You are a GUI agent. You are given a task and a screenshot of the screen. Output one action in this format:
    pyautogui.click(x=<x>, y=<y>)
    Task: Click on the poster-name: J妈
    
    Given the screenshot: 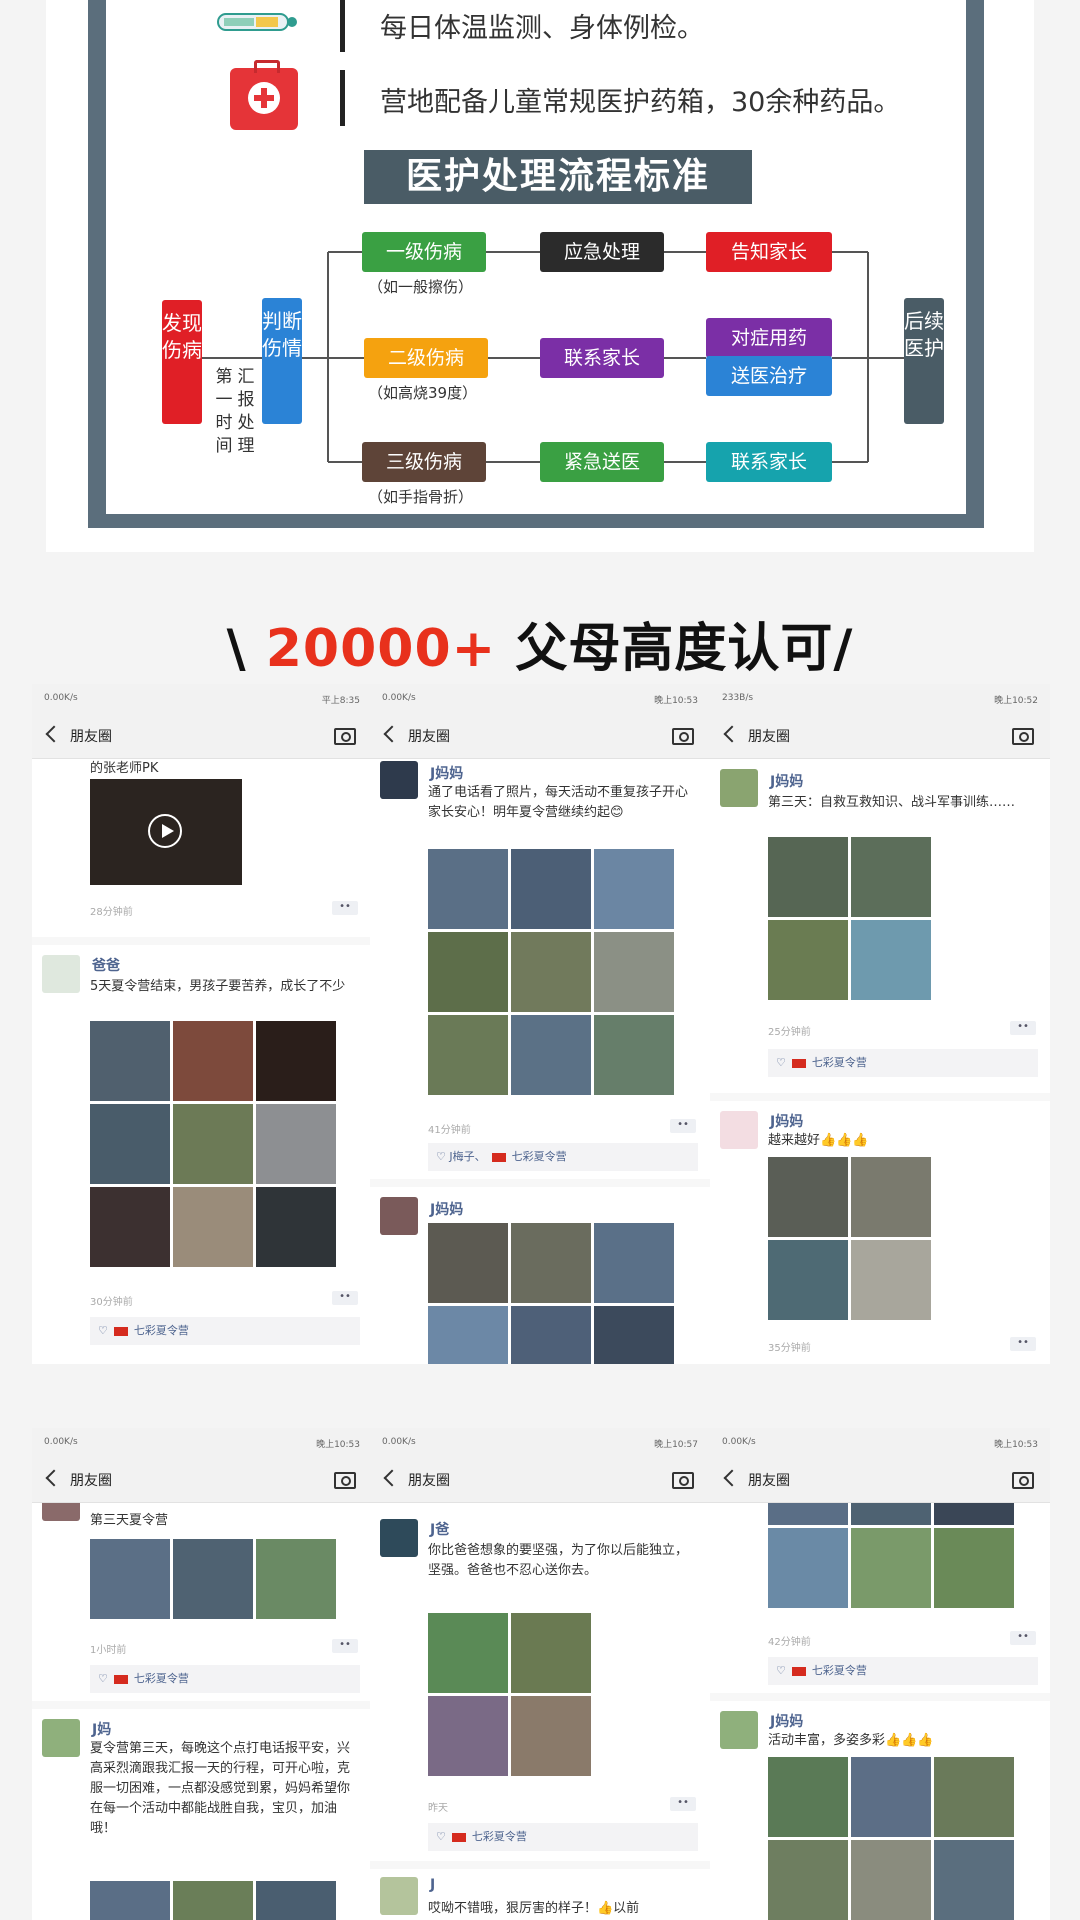 What is the action you would take?
    pyautogui.click(x=101, y=1729)
    